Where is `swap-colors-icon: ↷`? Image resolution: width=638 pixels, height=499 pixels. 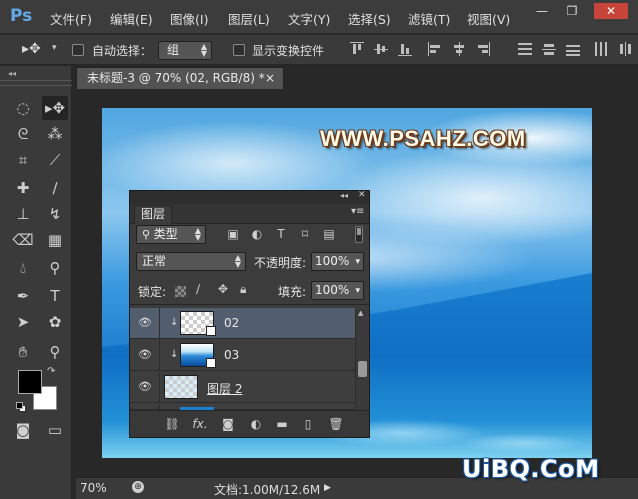 swap-colors-icon: ↷ is located at coordinates (51, 371).